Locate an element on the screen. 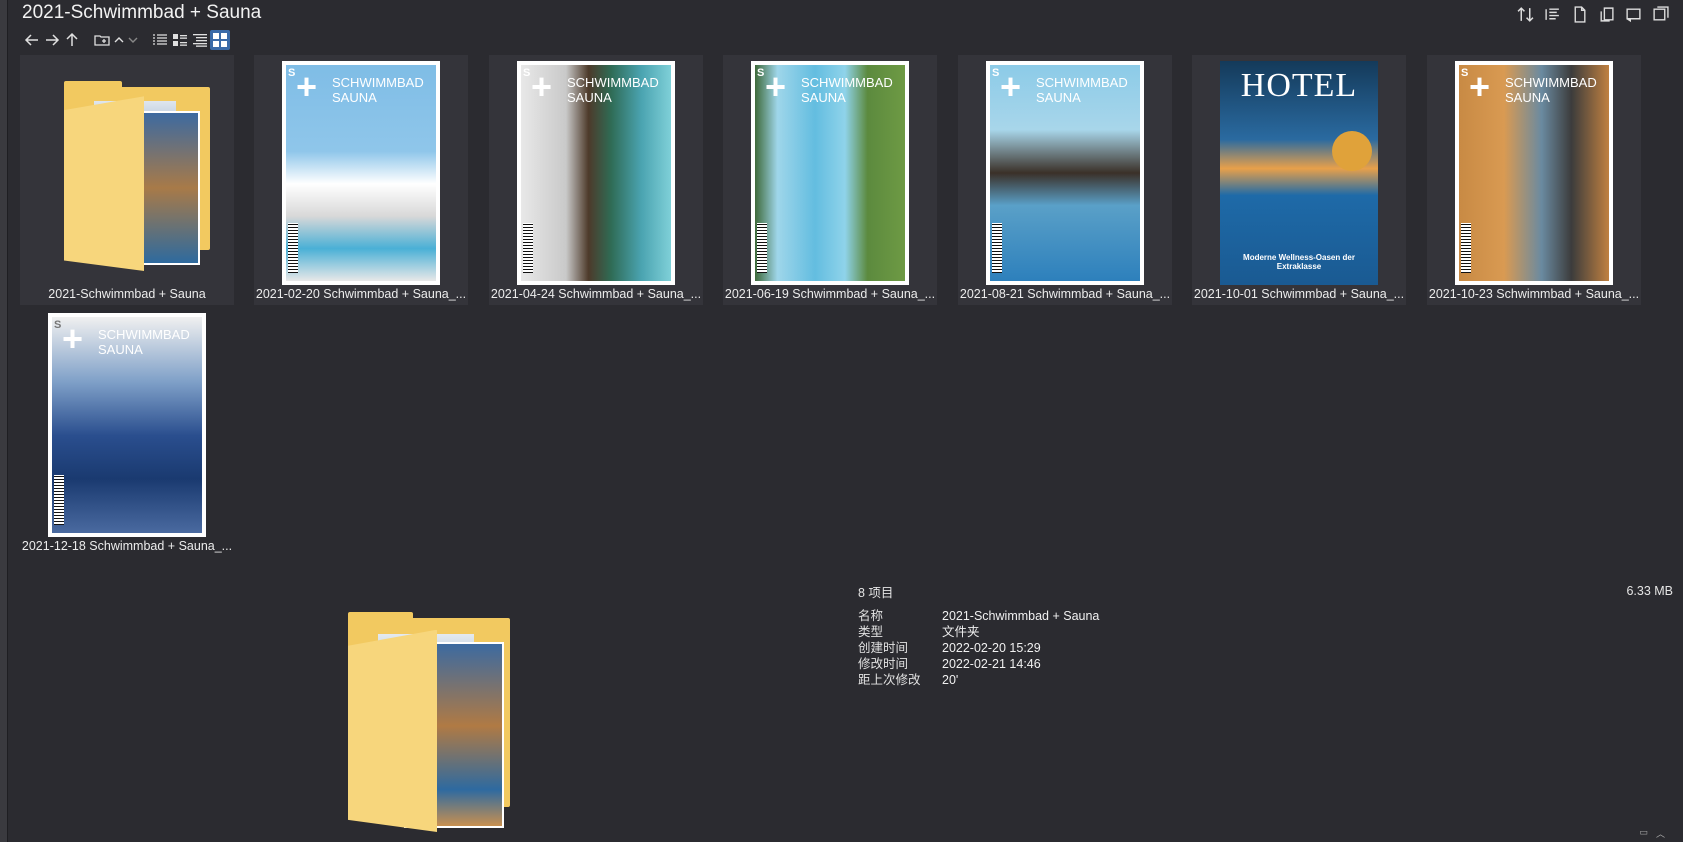 Image resolution: width=1683 pixels, height=842 pixels. item-count: 8 项目 is located at coordinates (876, 593).